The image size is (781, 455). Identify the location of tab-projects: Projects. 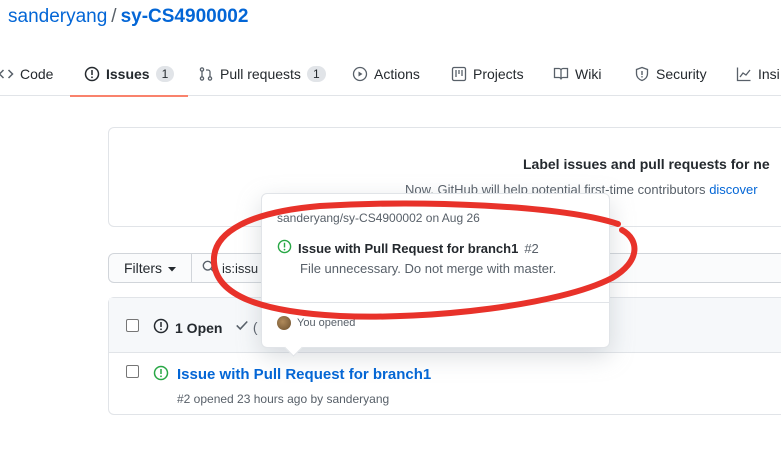
(487, 74).